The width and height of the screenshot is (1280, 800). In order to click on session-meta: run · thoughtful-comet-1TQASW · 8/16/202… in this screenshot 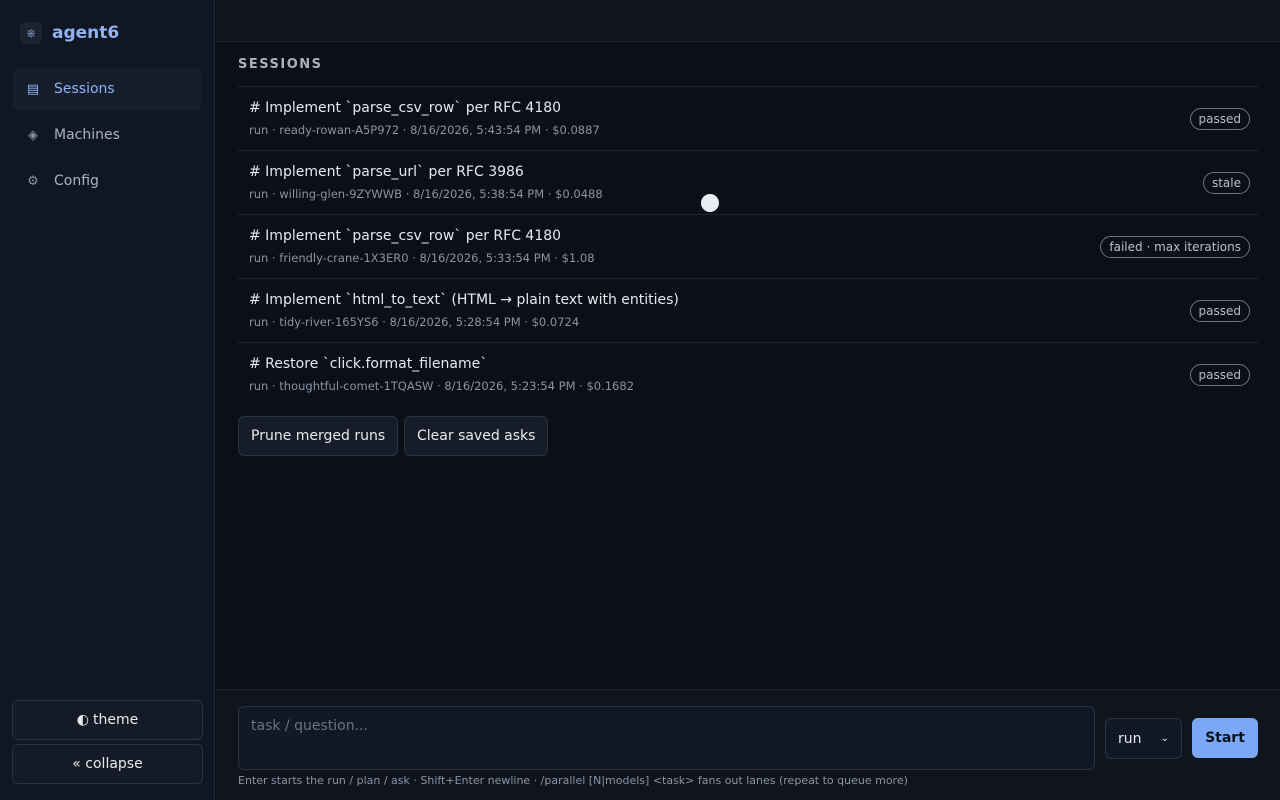, I will do `click(442, 386)`.